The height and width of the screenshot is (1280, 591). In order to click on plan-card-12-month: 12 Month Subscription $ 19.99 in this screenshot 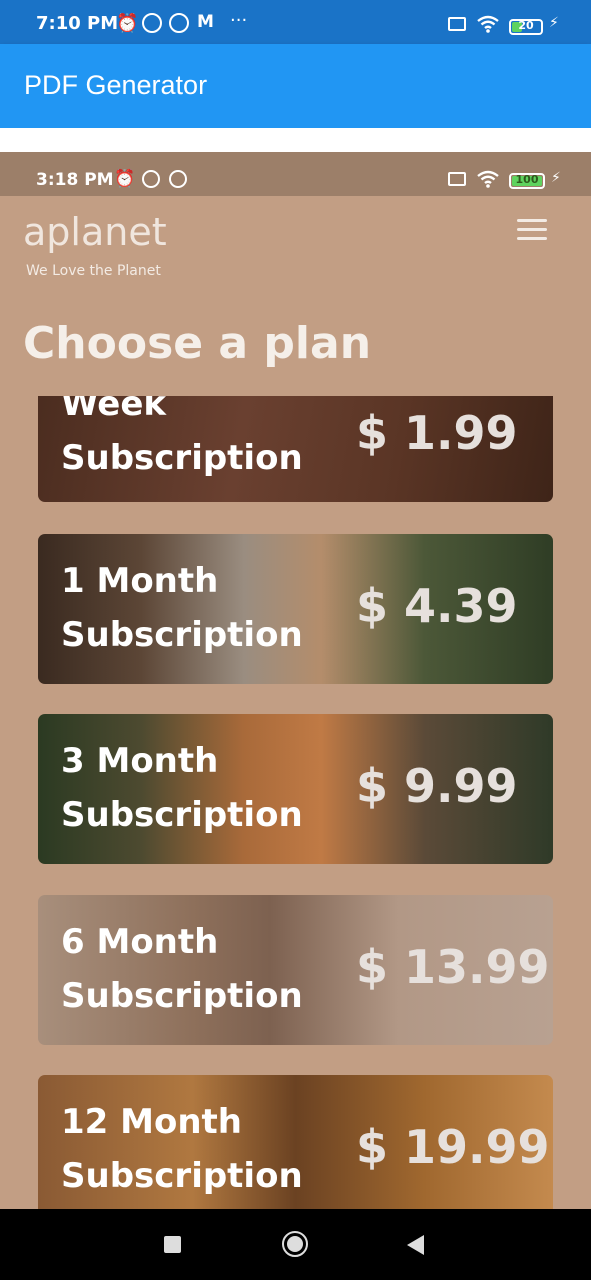, I will do `click(295, 1142)`.